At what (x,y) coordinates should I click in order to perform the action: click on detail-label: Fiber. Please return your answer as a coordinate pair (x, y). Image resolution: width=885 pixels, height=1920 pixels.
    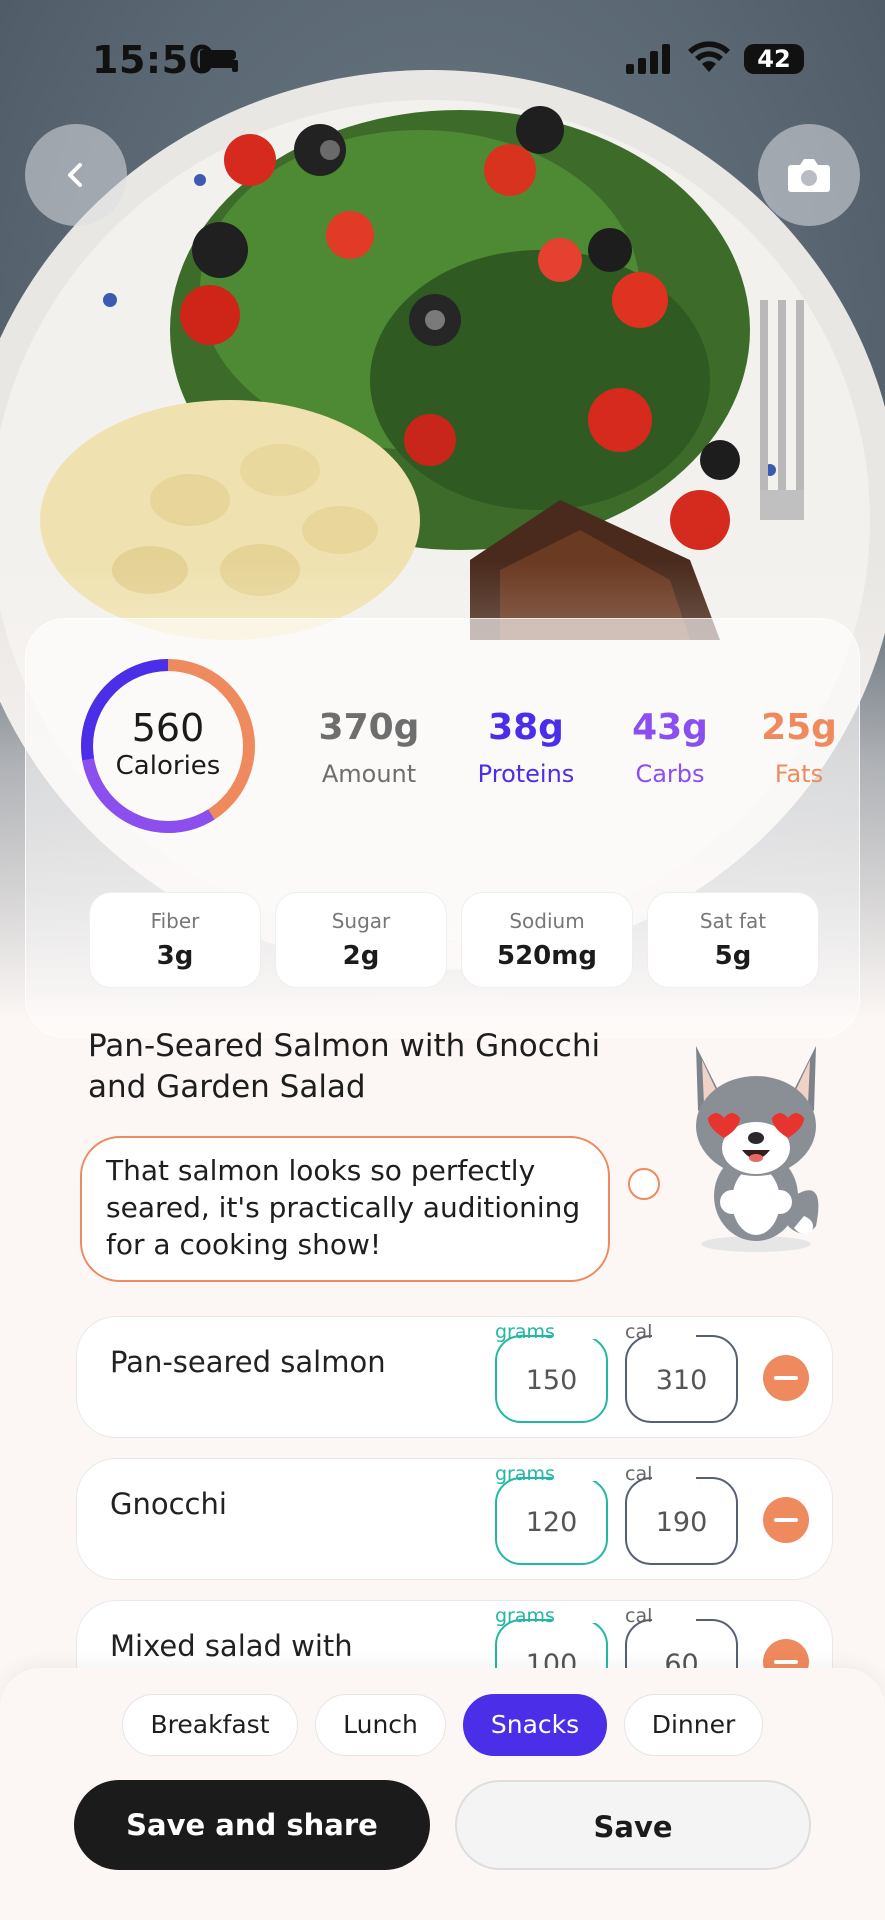
    Looking at the image, I should click on (175, 921).